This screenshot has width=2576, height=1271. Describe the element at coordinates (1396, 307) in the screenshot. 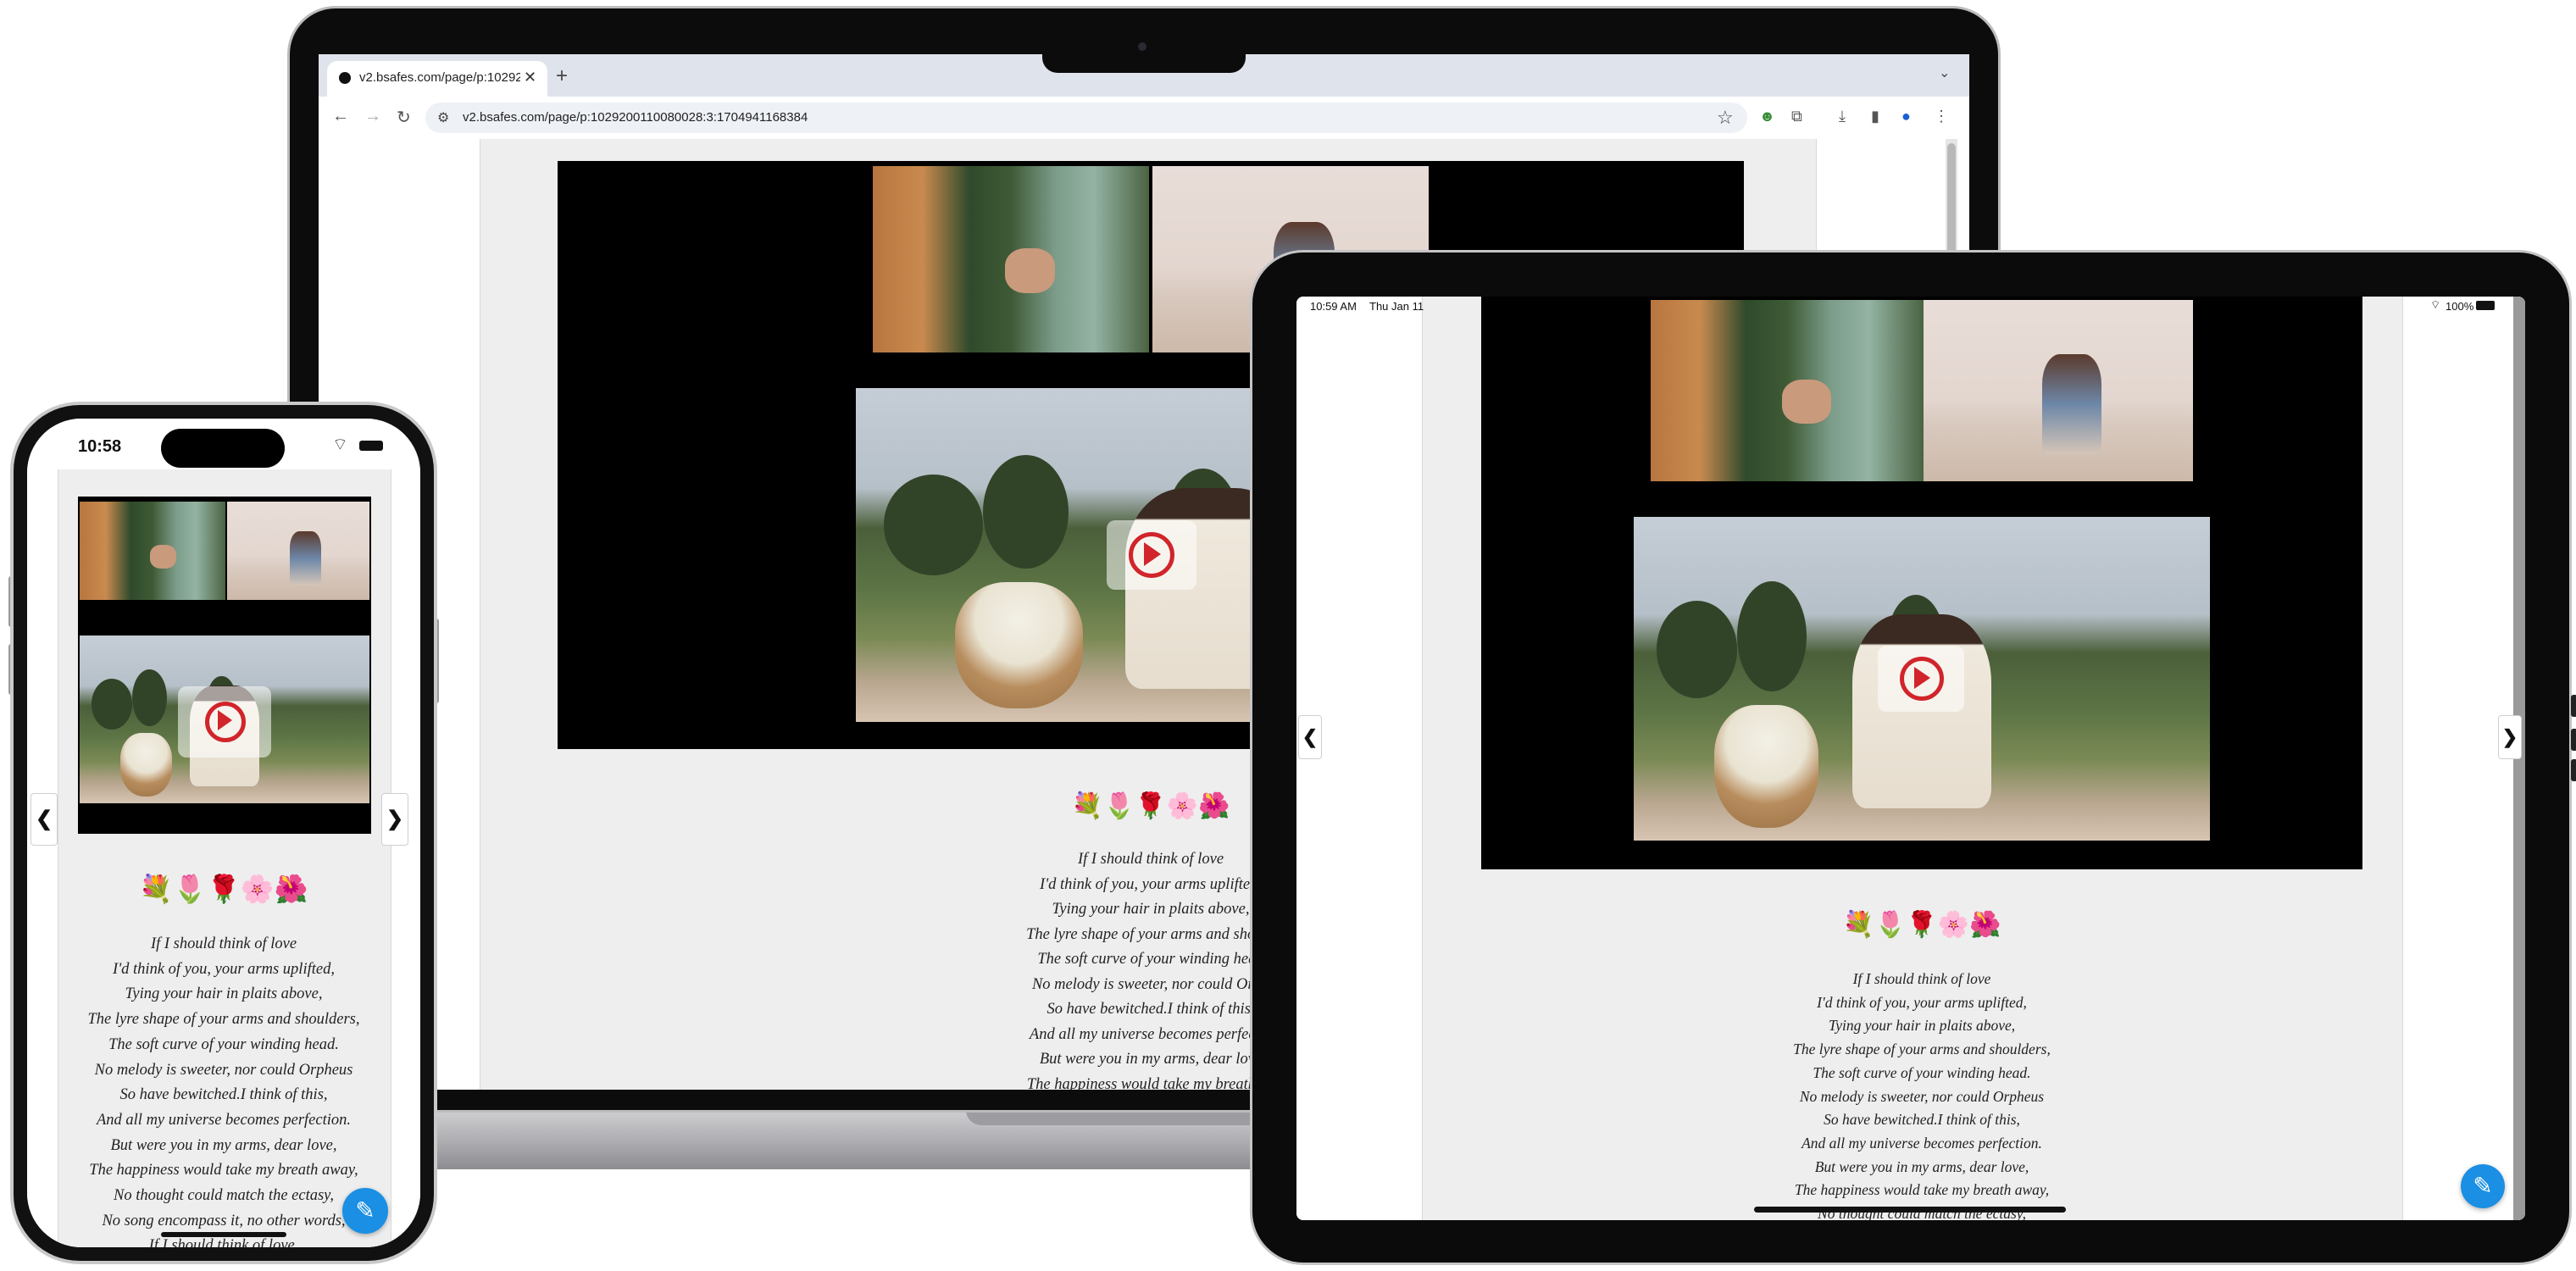

I see `status-date: Thu Jan 11` at that location.